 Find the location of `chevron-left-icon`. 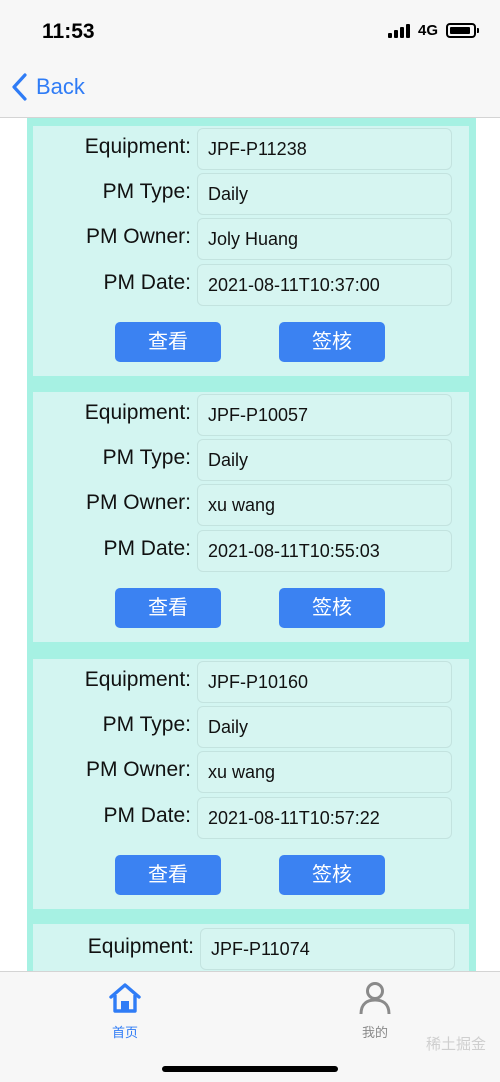

chevron-left-icon is located at coordinates (19, 87).